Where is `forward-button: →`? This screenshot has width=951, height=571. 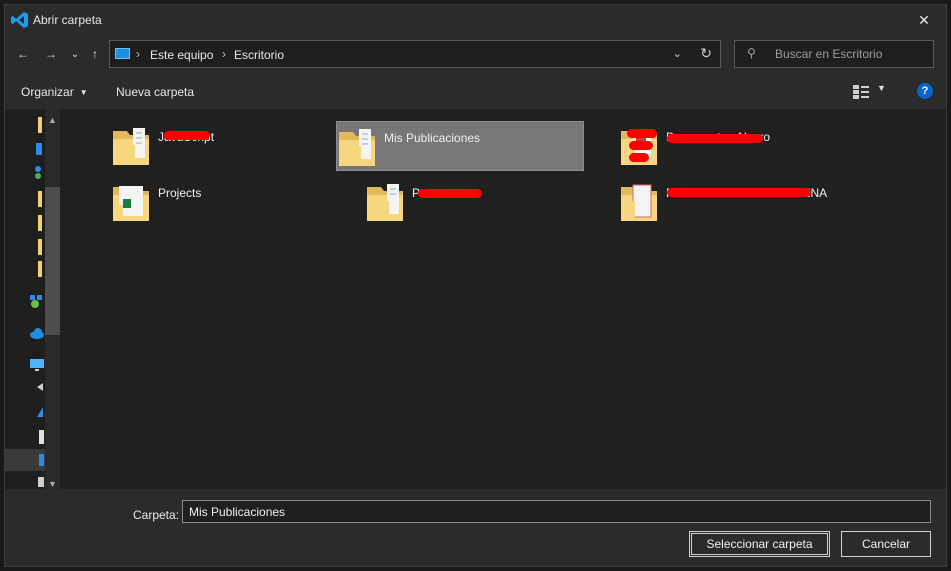
forward-button: → is located at coordinates (51, 54).